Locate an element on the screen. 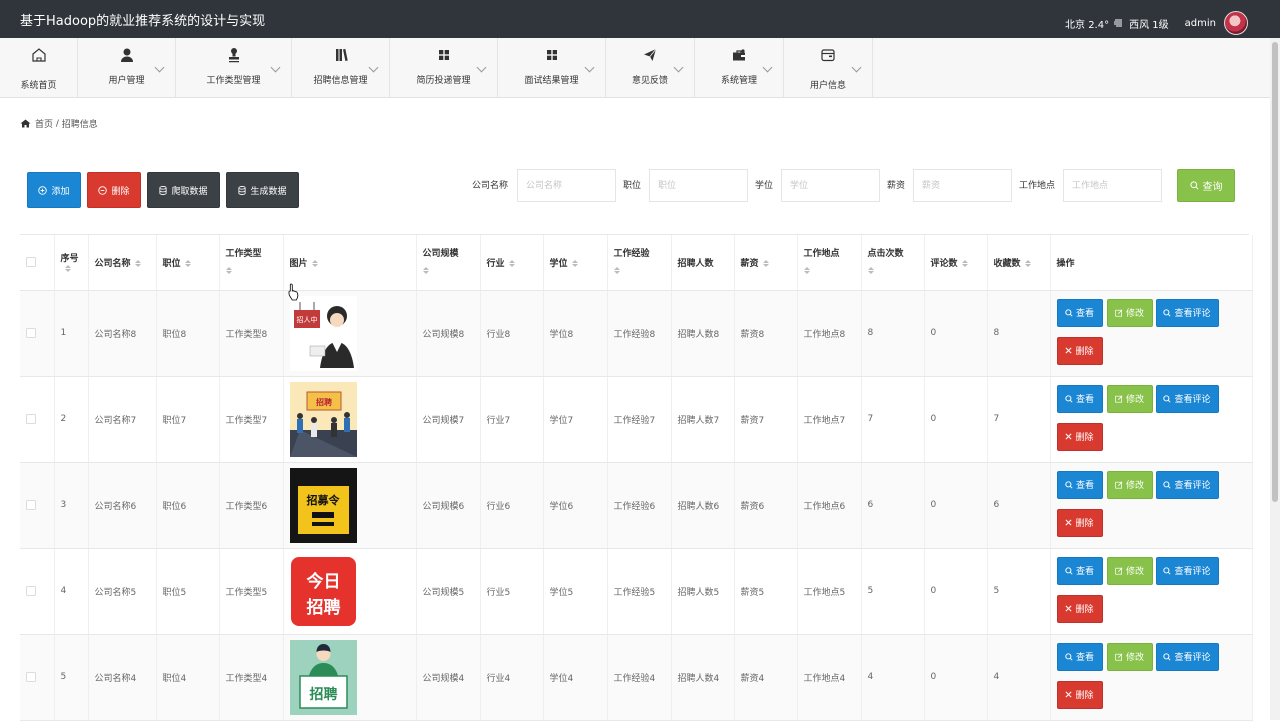  nav-item-5: 面试结果管理 is located at coordinates (552, 68).